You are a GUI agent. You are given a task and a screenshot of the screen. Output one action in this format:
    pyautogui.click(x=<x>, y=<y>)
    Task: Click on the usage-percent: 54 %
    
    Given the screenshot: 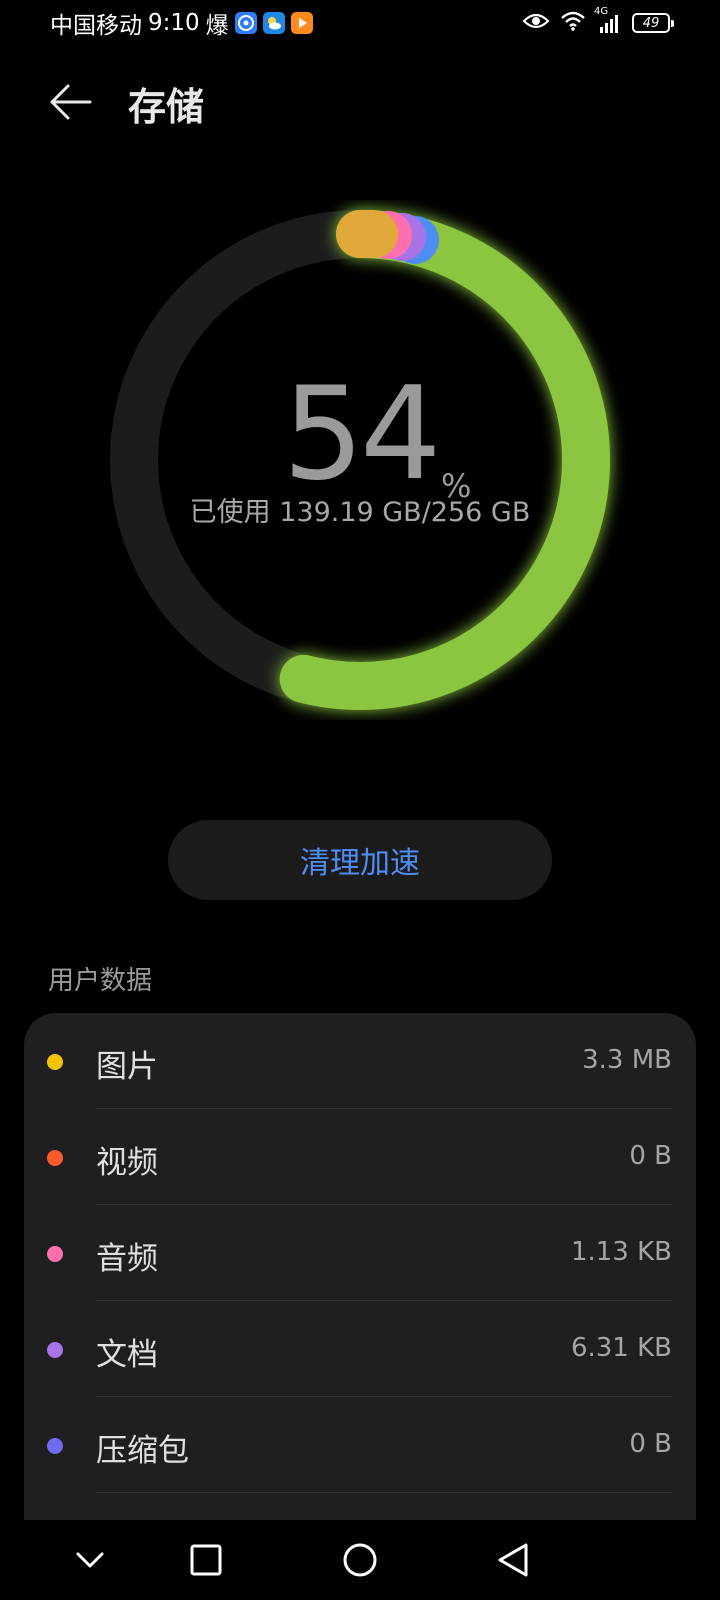 What is the action you would take?
    pyautogui.click(x=360, y=434)
    